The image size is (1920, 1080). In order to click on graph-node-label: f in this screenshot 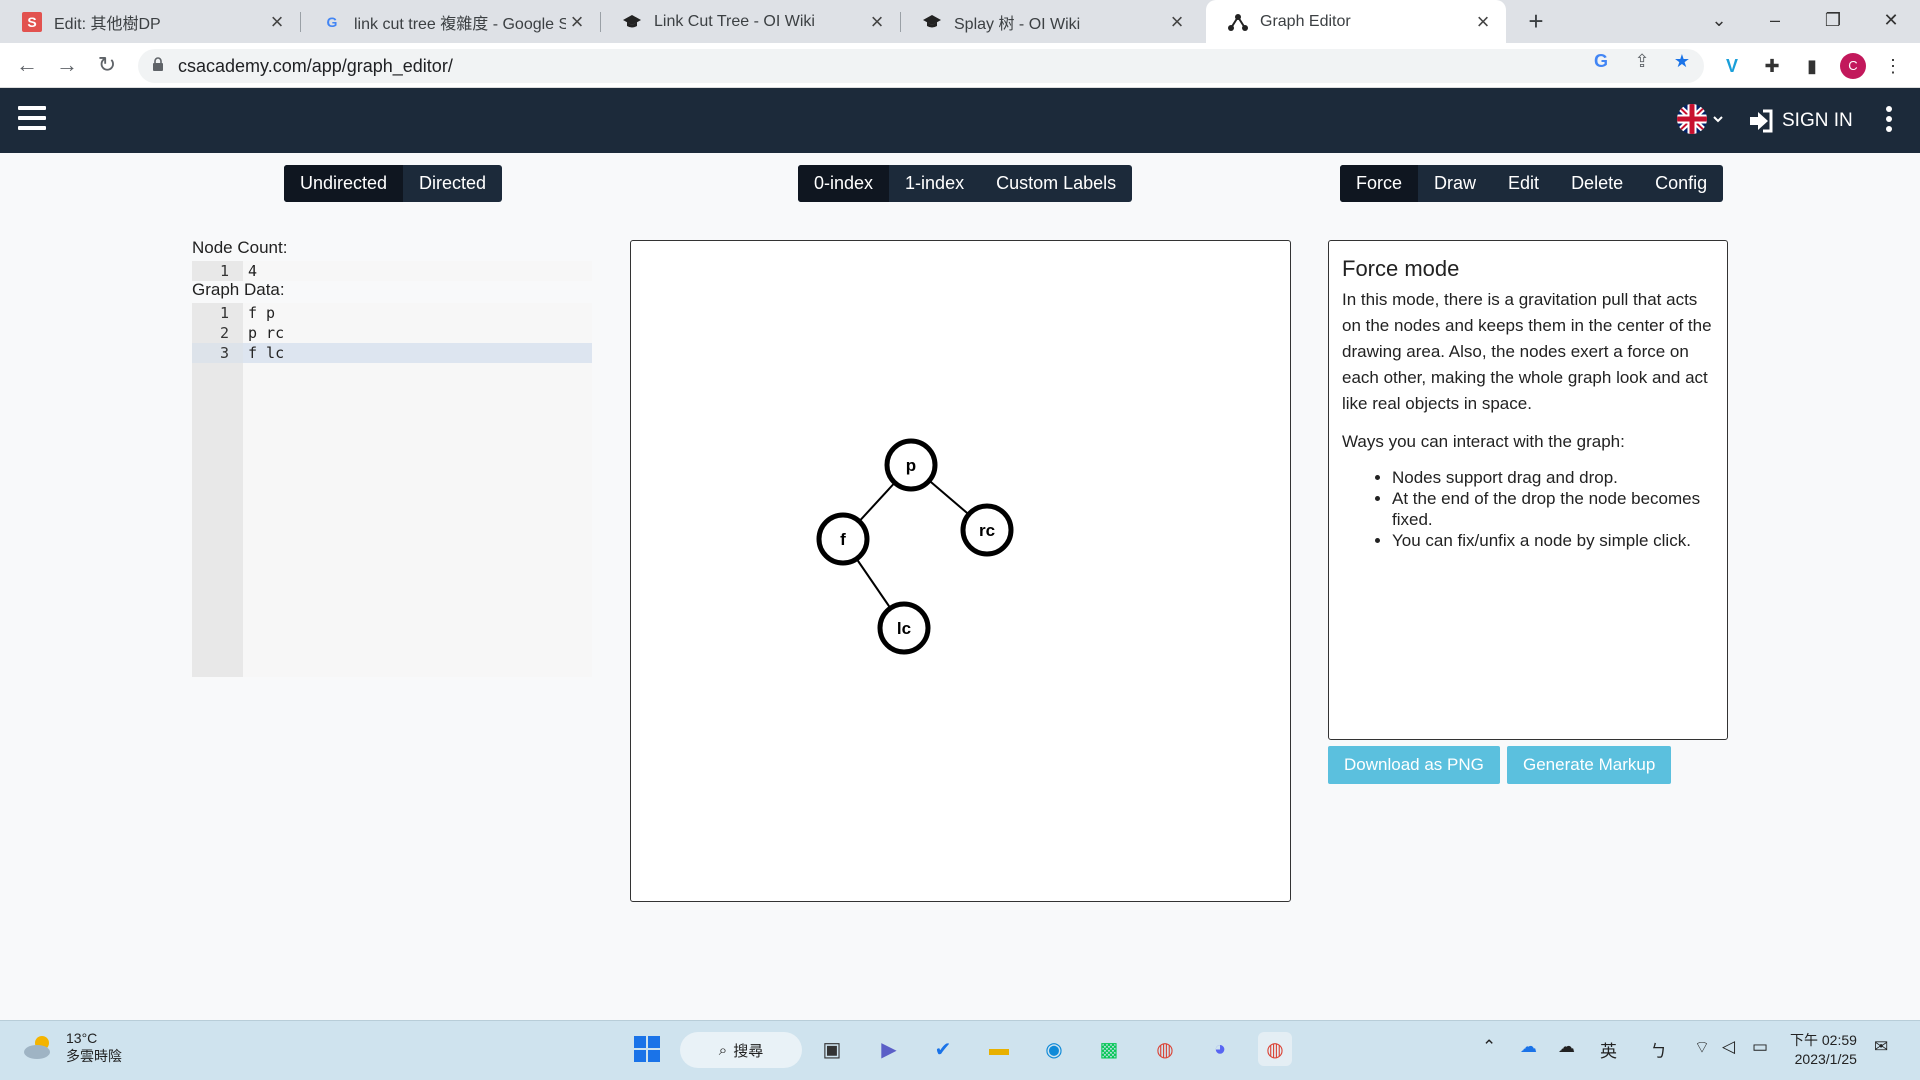, I will do `click(843, 539)`.